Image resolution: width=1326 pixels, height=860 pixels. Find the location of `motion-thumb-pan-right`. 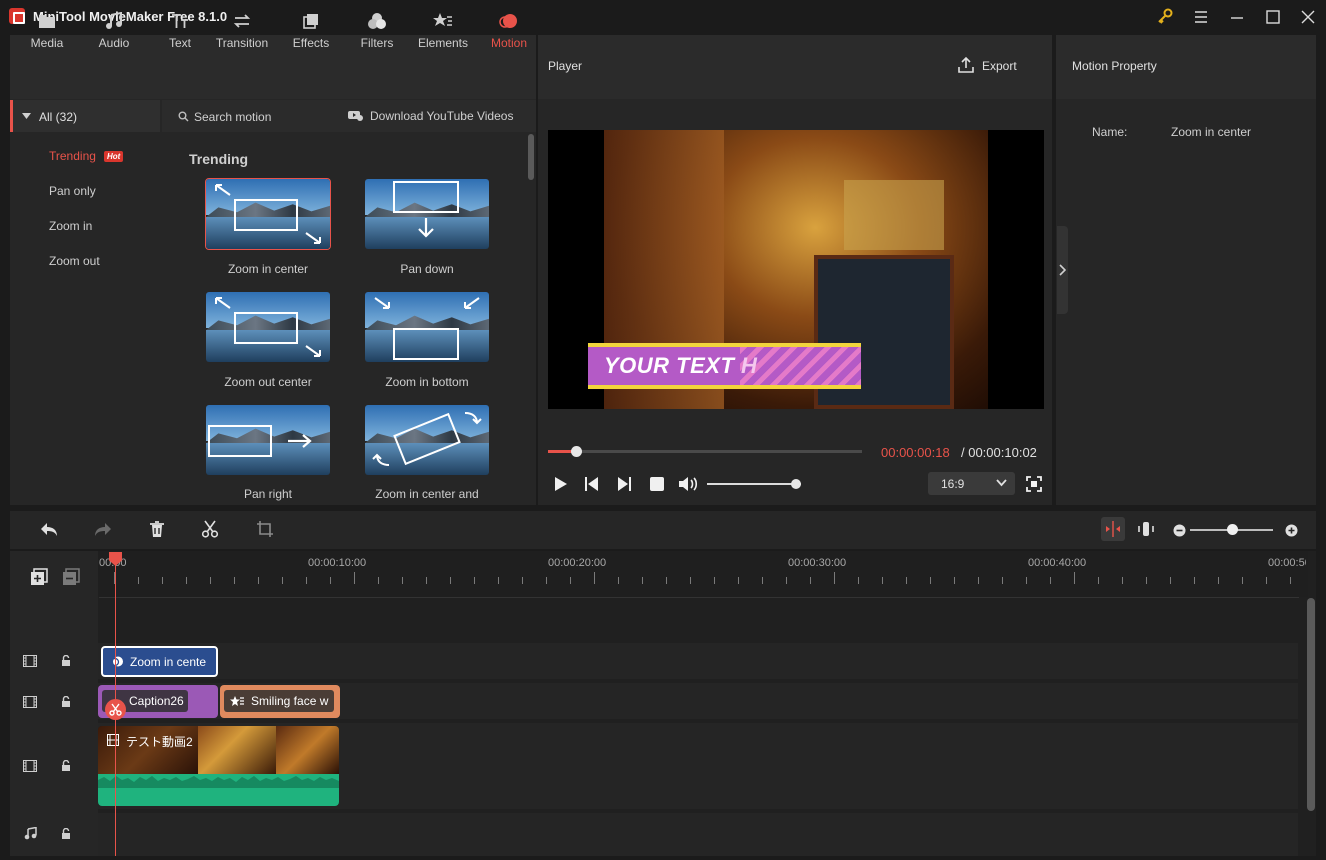

motion-thumb-pan-right is located at coordinates (268, 440).